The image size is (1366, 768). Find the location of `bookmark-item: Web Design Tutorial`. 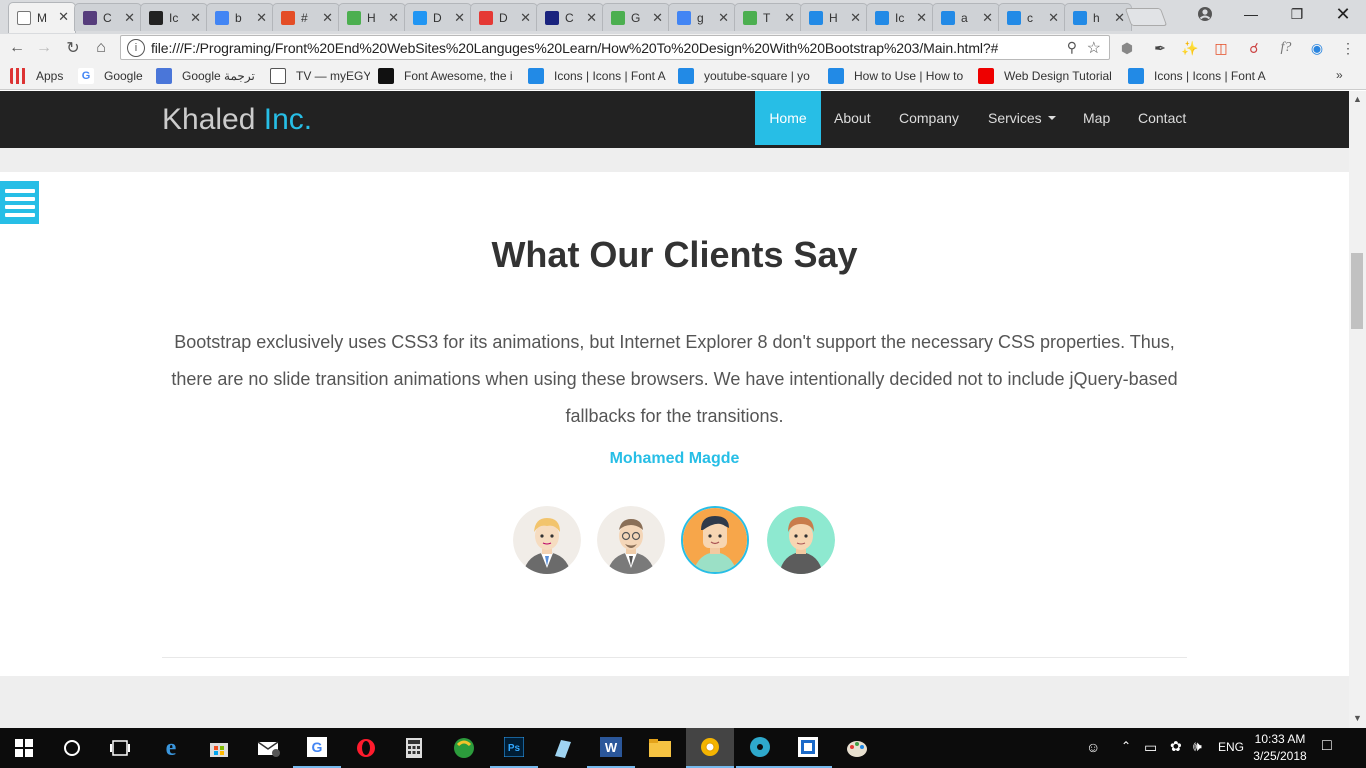

bookmark-item: Web Design Tutorial is located at coordinates (1048, 76).